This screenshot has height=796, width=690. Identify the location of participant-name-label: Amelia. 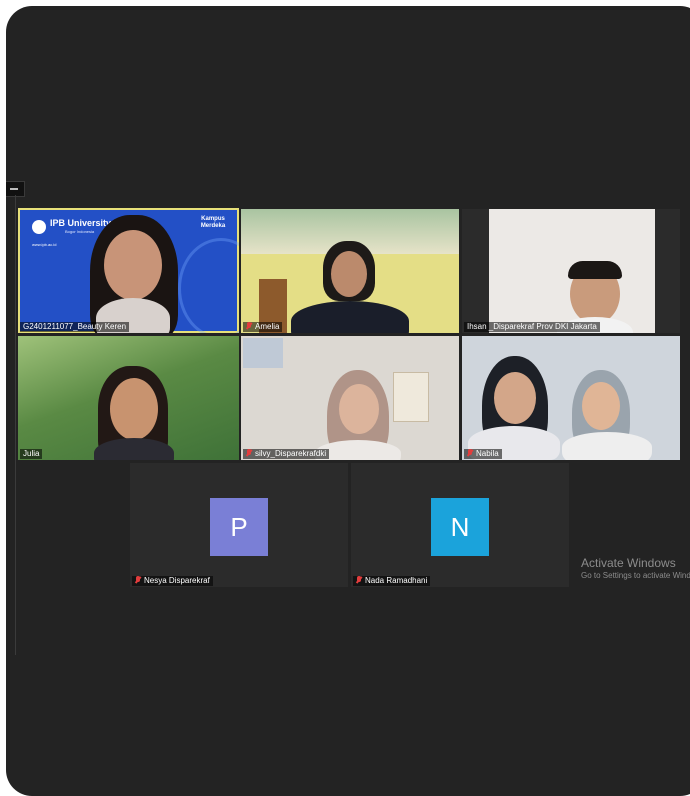
(263, 327).